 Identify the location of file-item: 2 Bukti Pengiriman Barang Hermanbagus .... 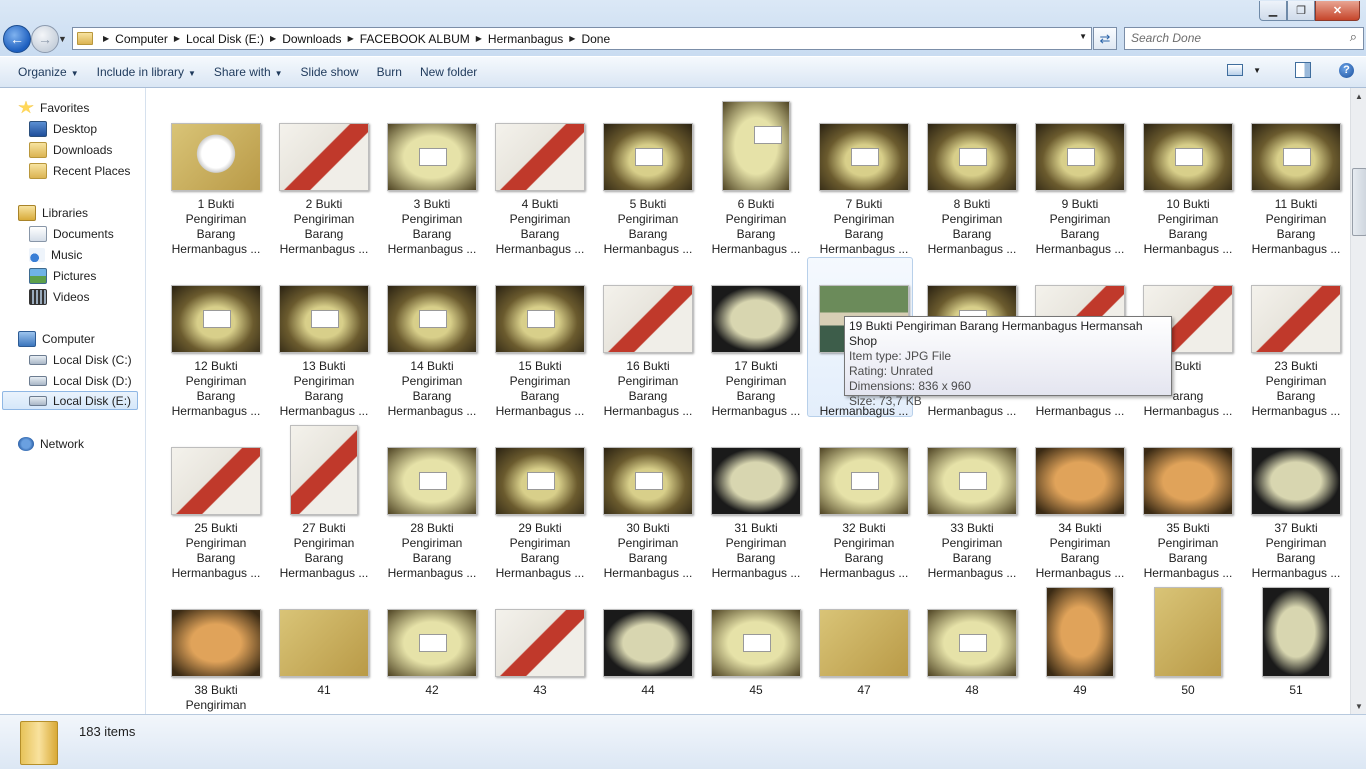
(324, 175).